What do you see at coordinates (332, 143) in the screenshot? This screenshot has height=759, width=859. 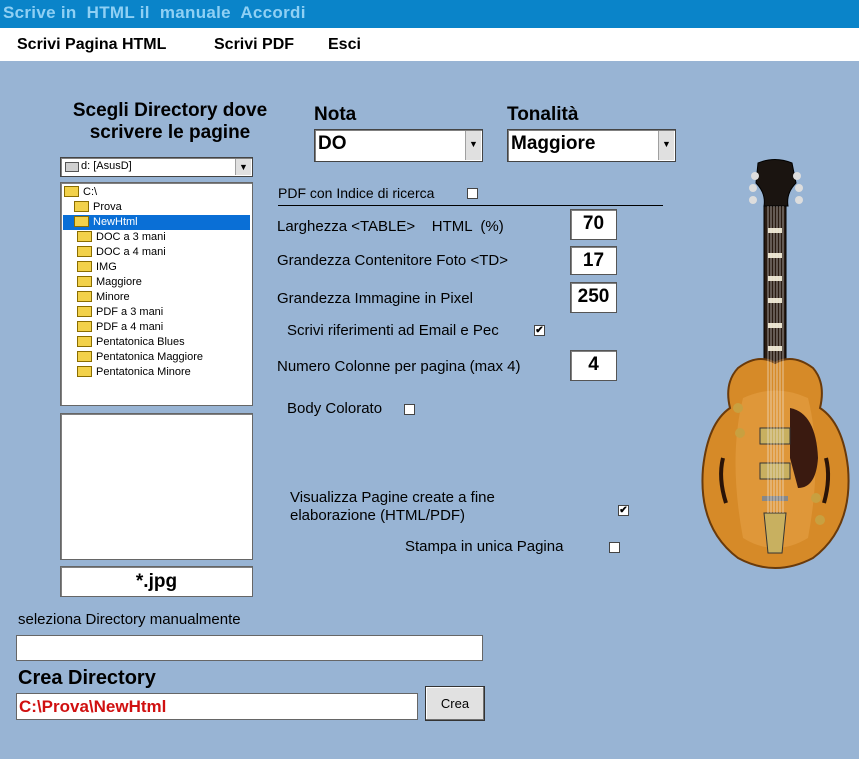 I see `nota-value: DO` at bounding box center [332, 143].